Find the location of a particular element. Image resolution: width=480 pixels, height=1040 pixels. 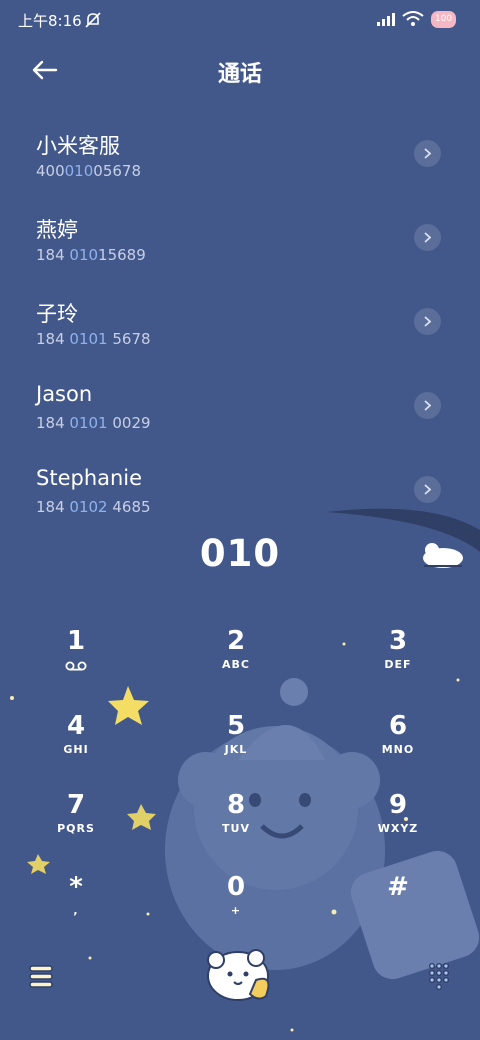

number-suffix: 05678 is located at coordinates (117, 171).